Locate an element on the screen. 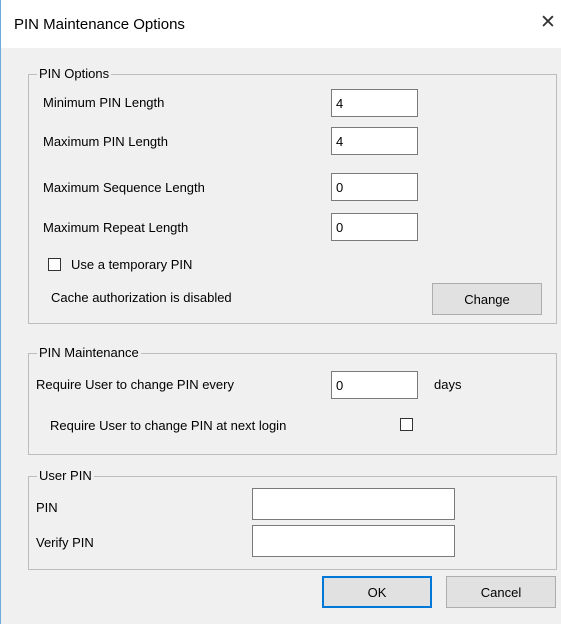 Image resolution: width=561 pixels, height=624 pixels. user-pin-legend: User PIN is located at coordinates (65, 476).